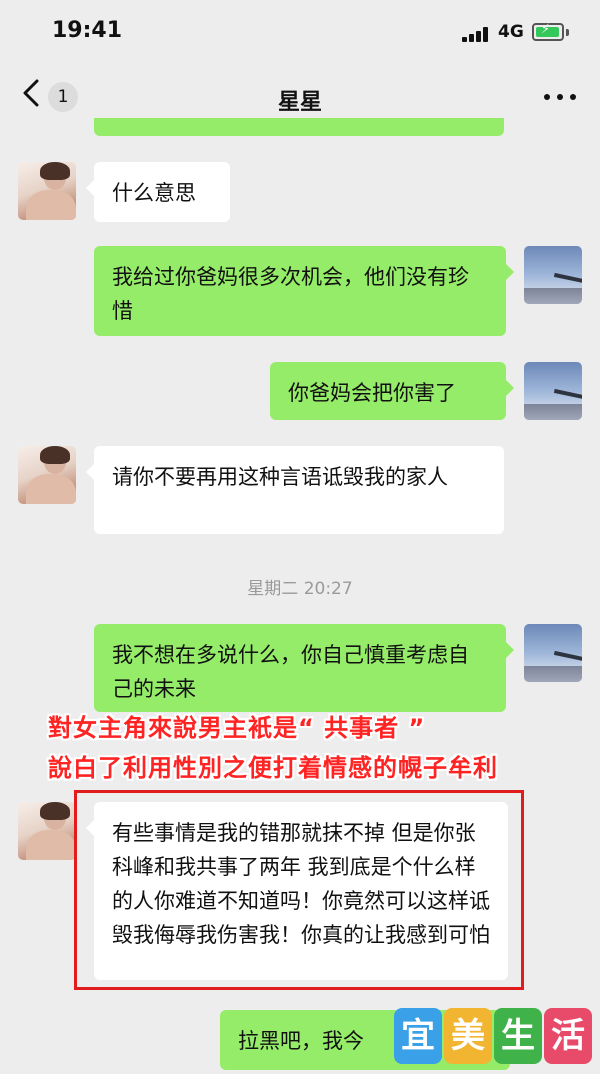 This screenshot has height=1074, width=600. I want to click on message-bubble-incoming: 请你不要再用这种言语诋毁我的家人, so click(295, 490).